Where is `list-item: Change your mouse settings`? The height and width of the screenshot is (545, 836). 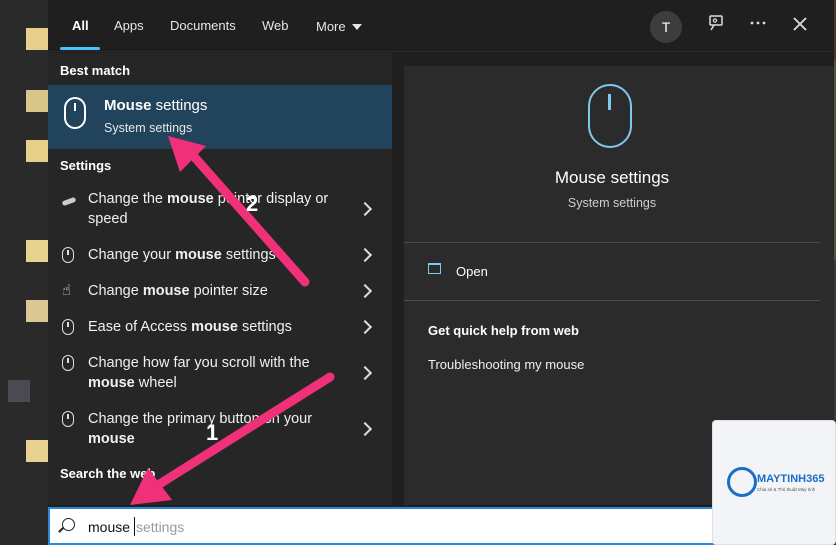 list-item: Change your mouse settings is located at coordinates (220, 256).